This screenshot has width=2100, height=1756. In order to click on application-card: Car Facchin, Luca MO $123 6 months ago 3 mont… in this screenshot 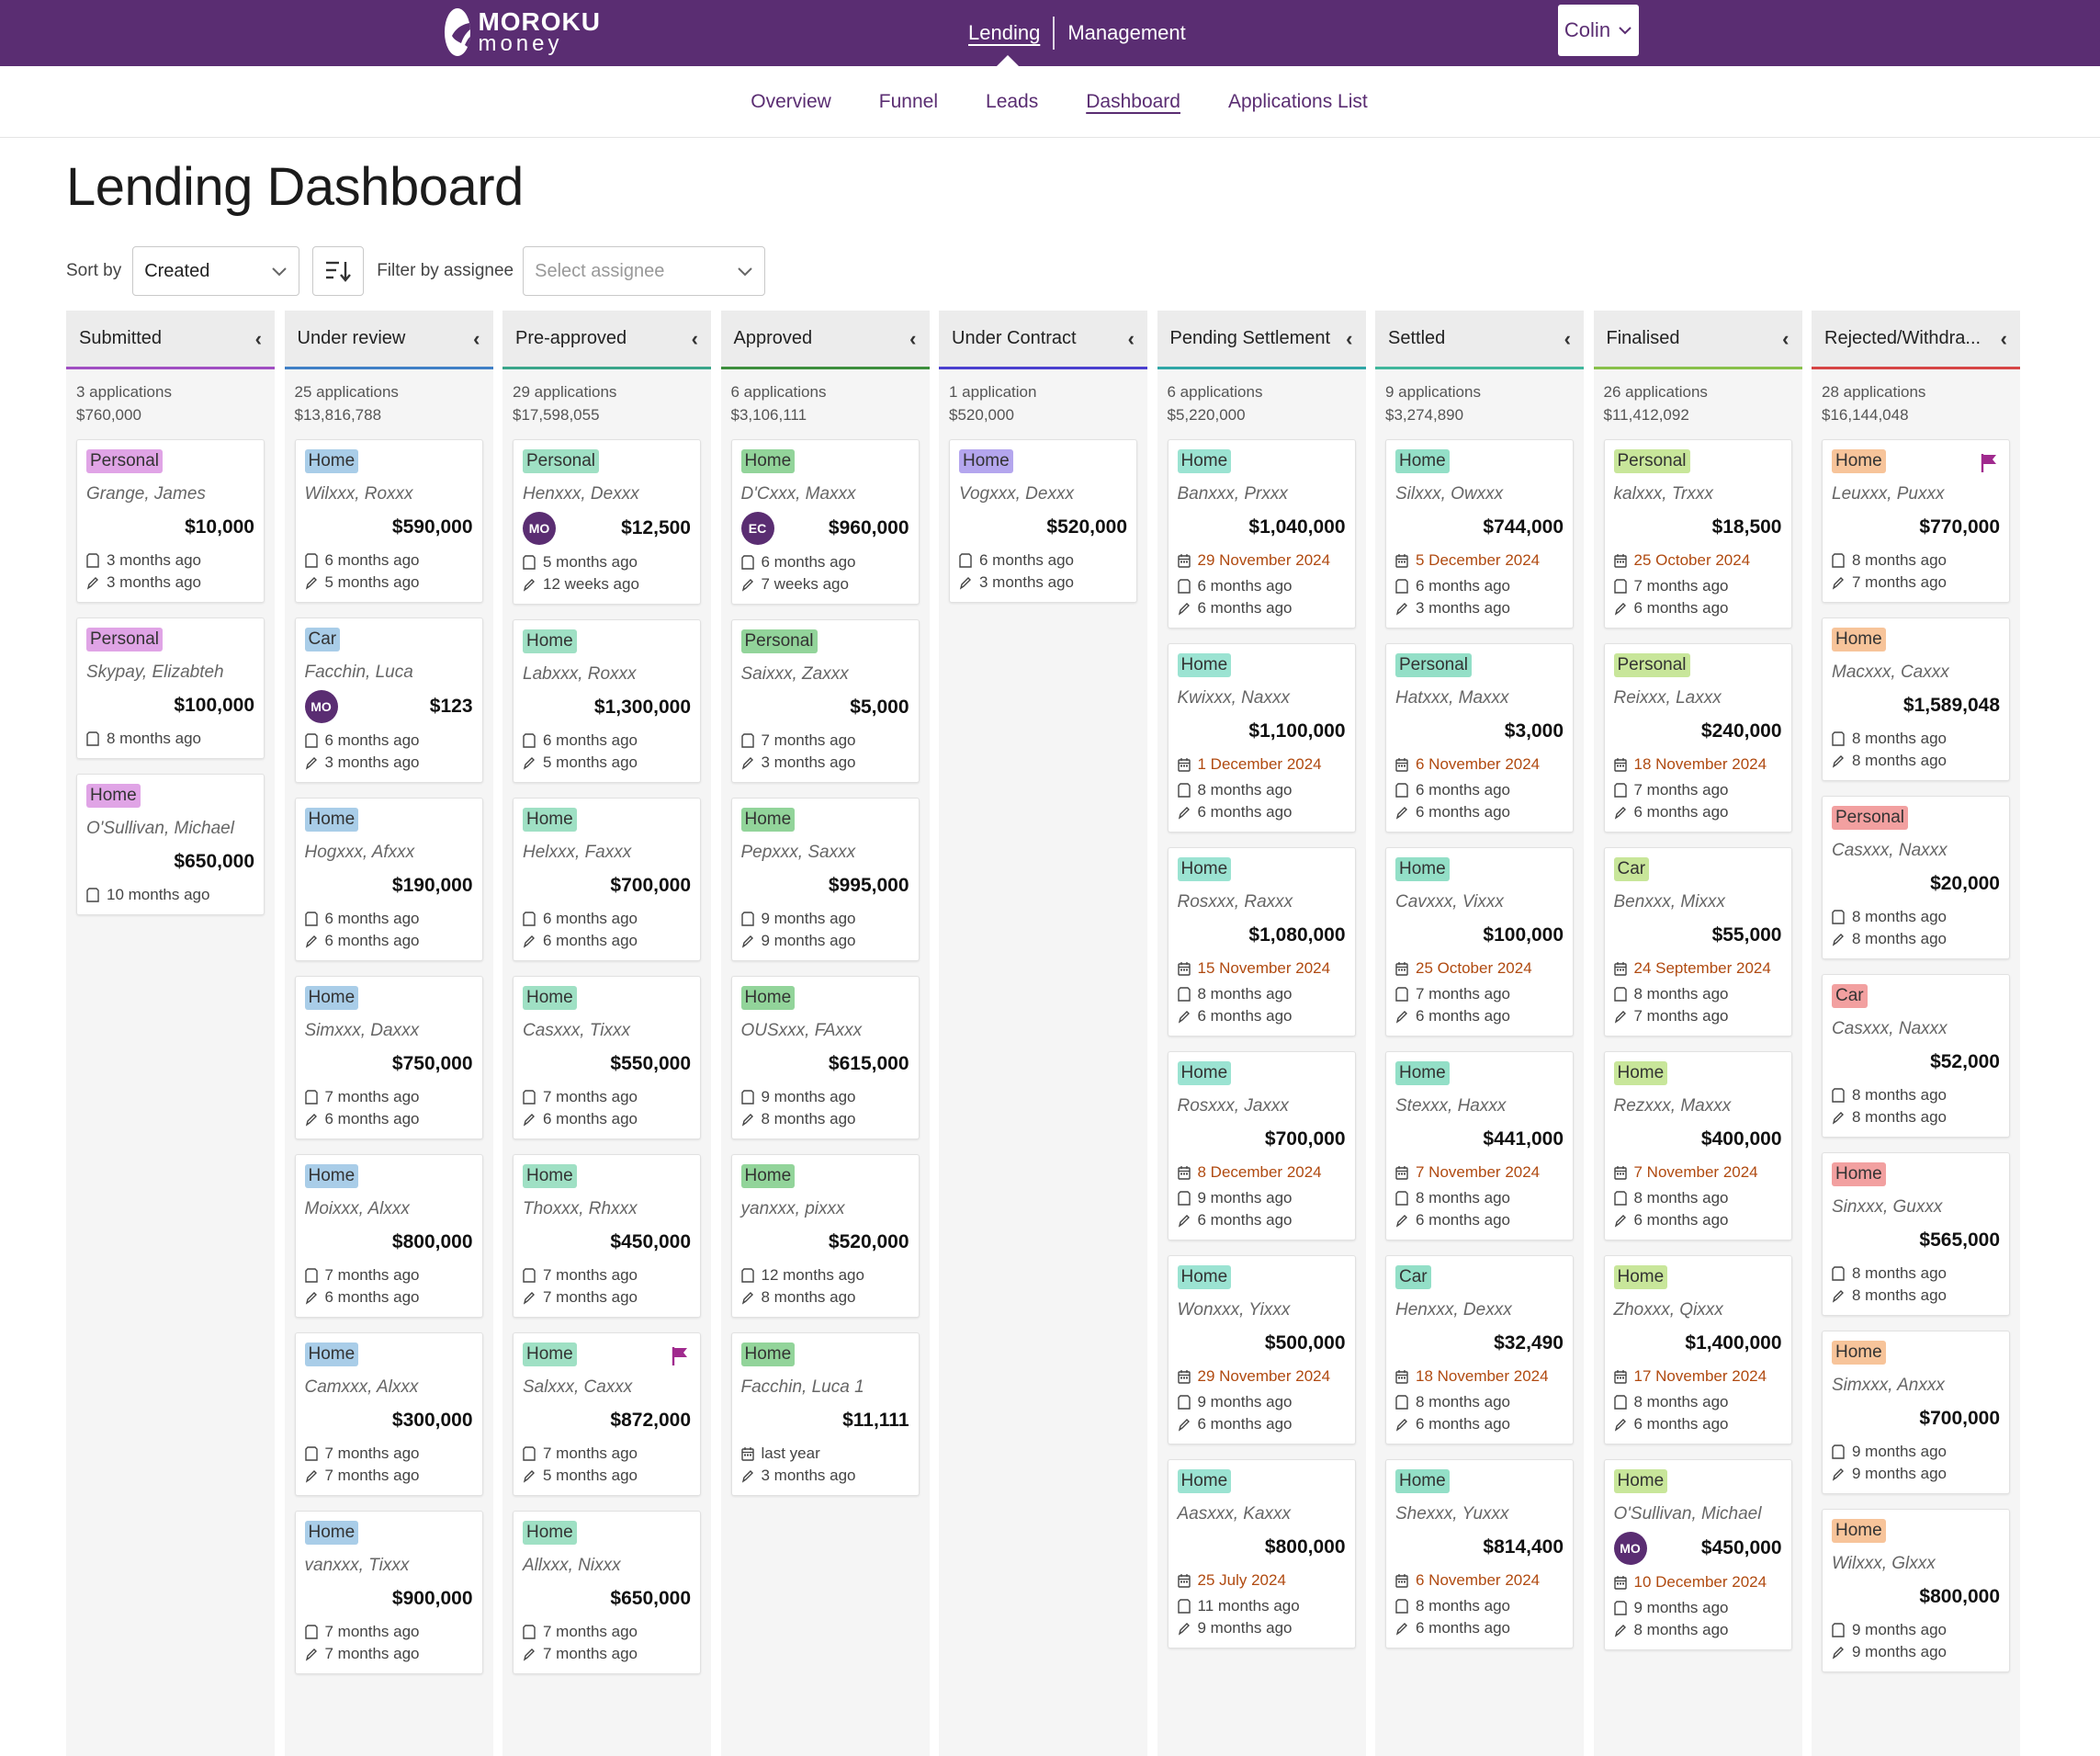, I will do `click(388, 700)`.